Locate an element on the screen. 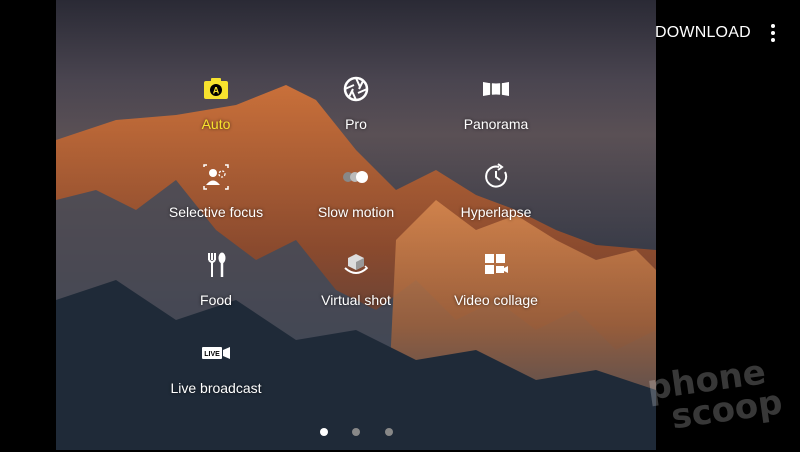  mode-selective-focus: Selective focus is located at coordinates (216, 191).